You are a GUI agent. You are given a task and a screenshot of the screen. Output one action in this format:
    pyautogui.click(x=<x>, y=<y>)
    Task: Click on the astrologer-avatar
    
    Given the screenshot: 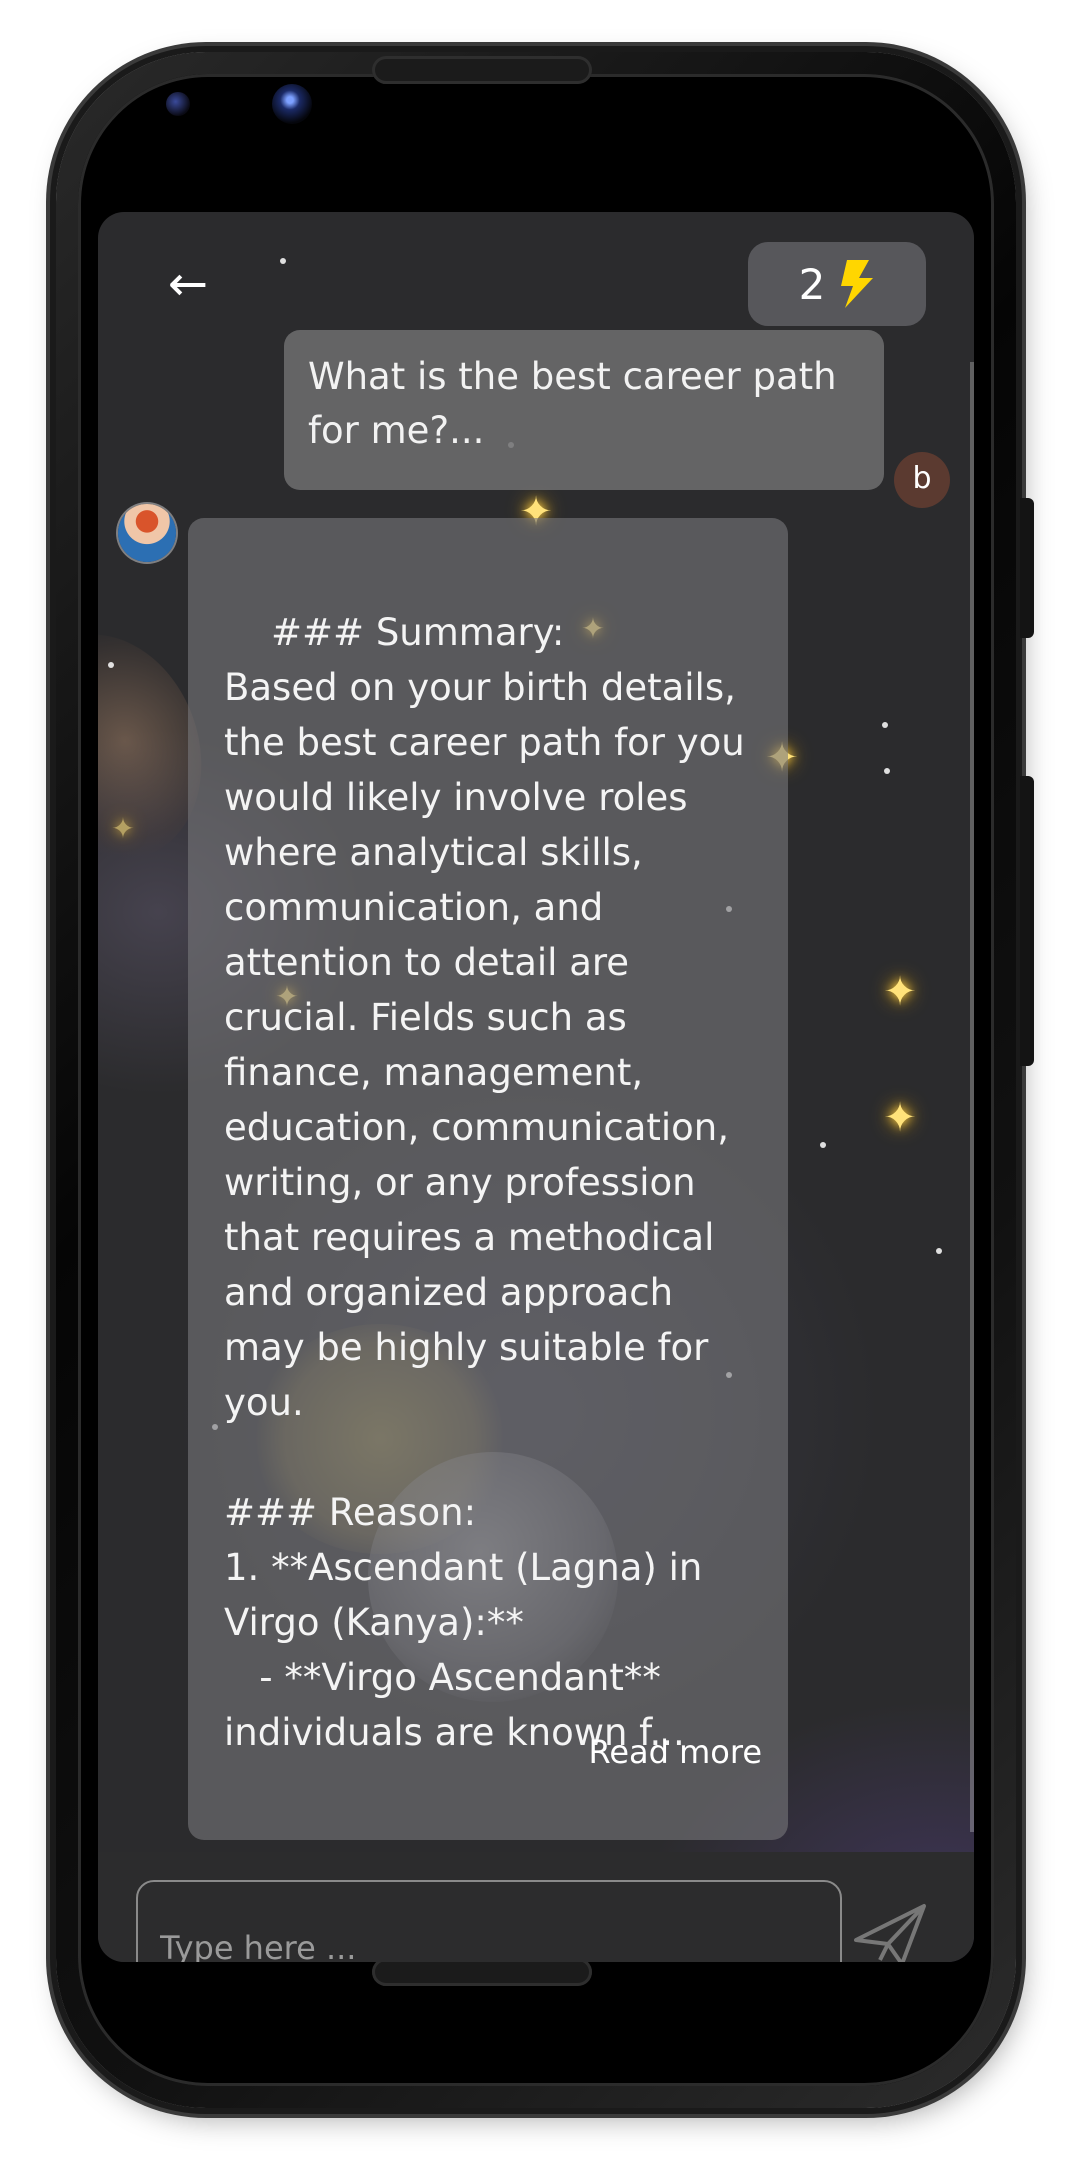 What is the action you would take?
    pyautogui.click(x=147, y=533)
    